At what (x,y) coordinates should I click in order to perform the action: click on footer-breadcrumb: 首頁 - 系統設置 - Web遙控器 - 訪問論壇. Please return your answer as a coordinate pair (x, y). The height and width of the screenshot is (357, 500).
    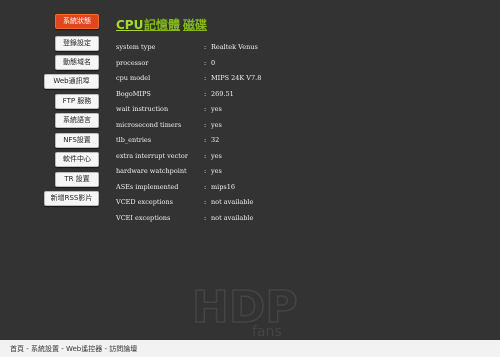
    Looking at the image, I should click on (73, 349).